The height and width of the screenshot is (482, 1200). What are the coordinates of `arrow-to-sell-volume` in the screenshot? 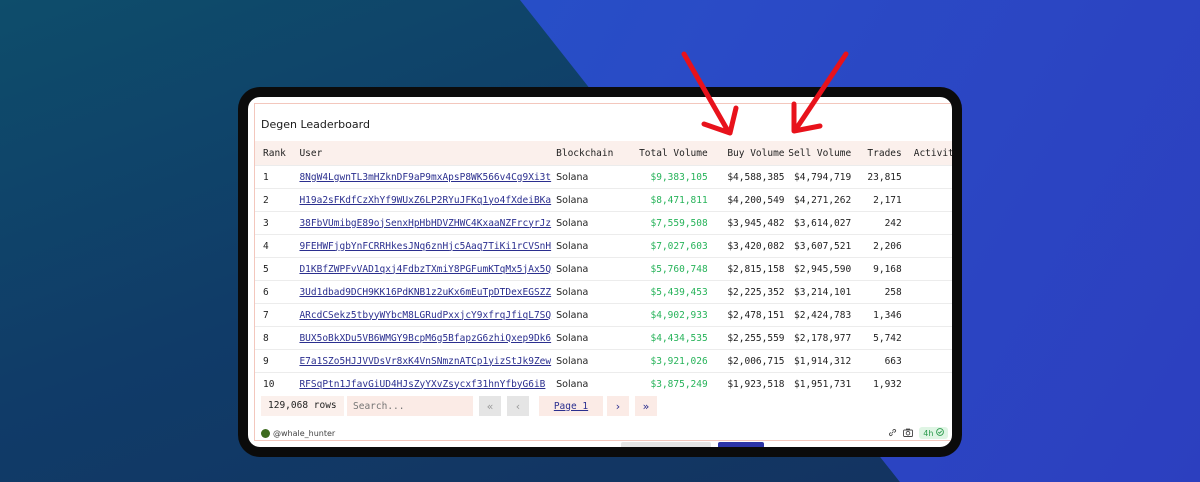 It's located at (820, 92).